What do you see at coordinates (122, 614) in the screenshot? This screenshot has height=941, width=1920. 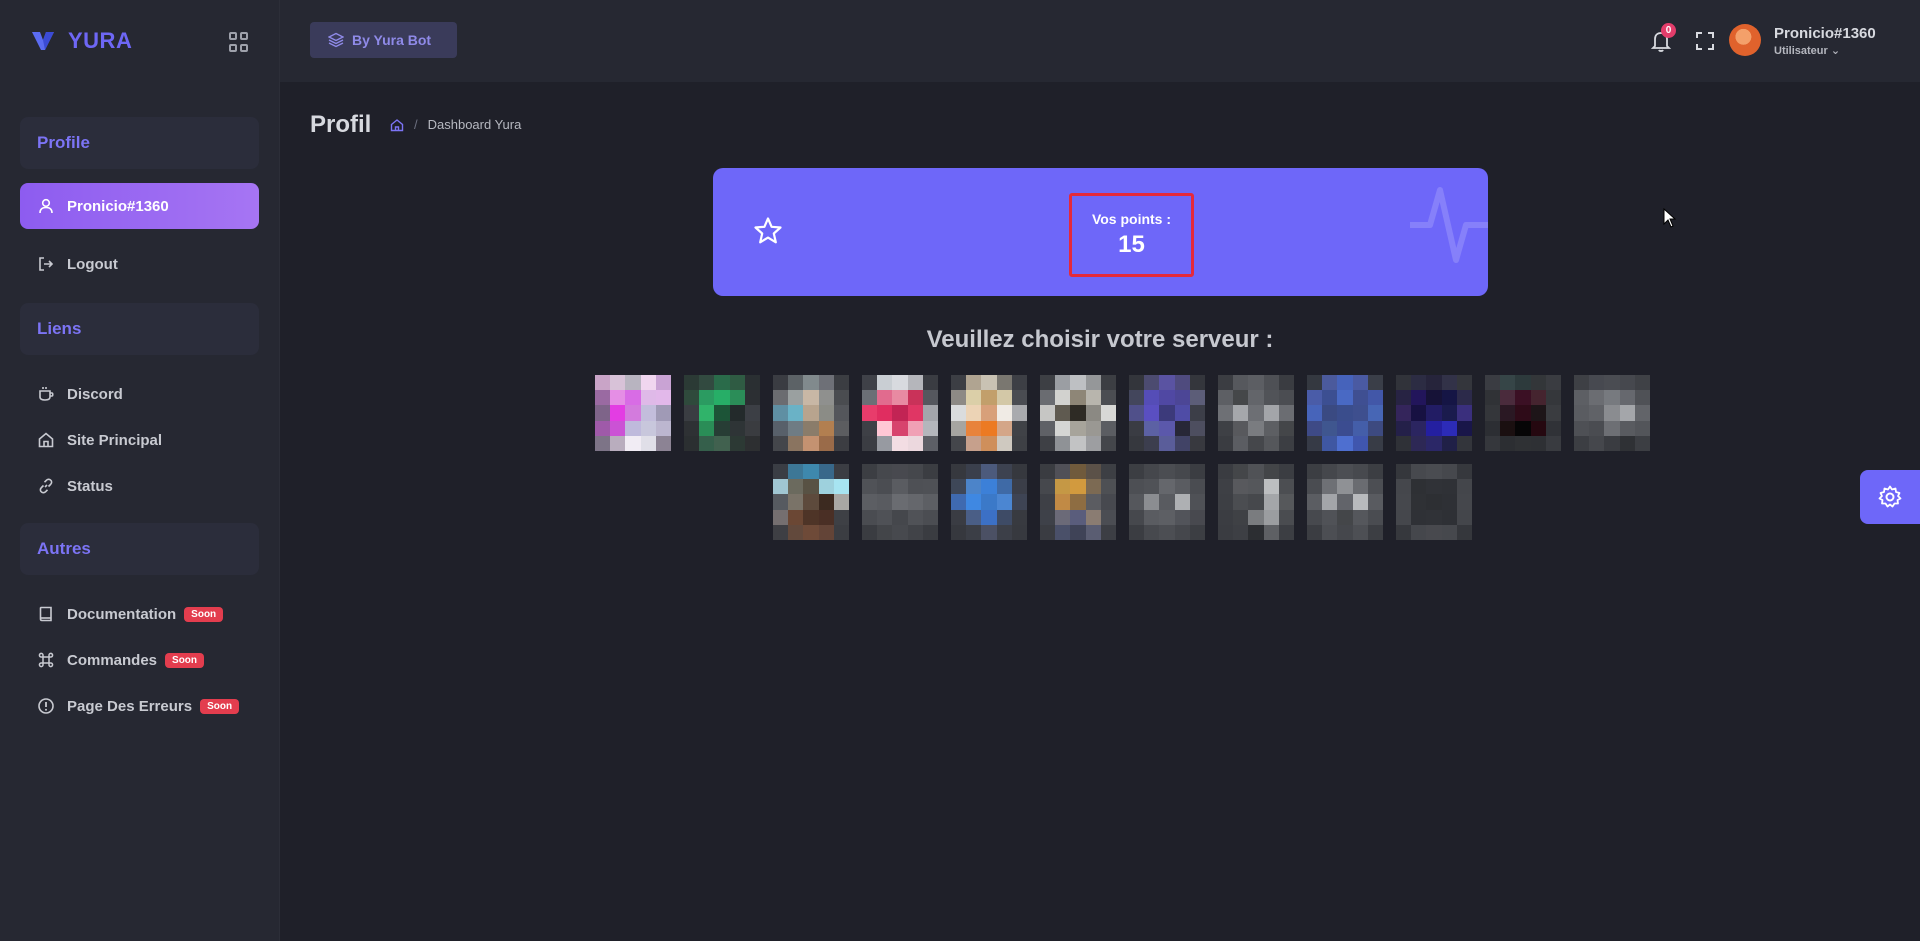 I see `sidebar-item-label: Documentation` at bounding box center [122, 614].